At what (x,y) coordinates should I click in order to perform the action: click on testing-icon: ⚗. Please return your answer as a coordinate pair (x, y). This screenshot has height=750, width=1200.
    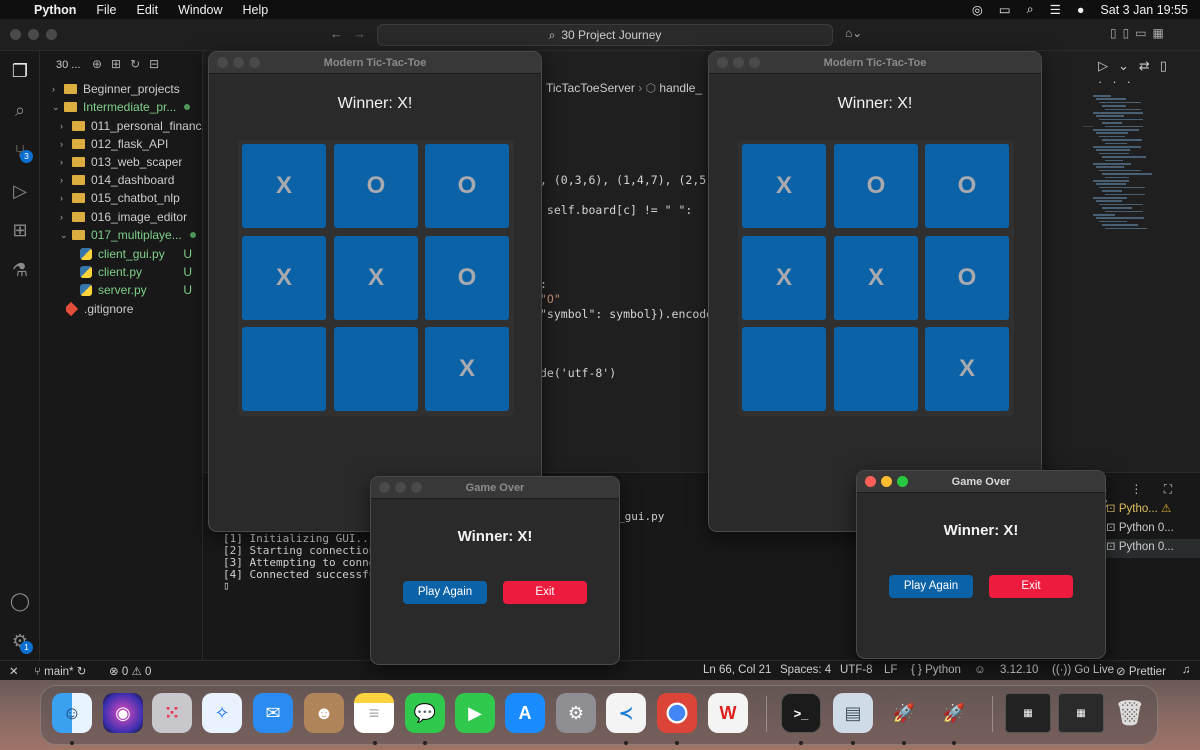
    Looking at the image, I should click on (20, 270).